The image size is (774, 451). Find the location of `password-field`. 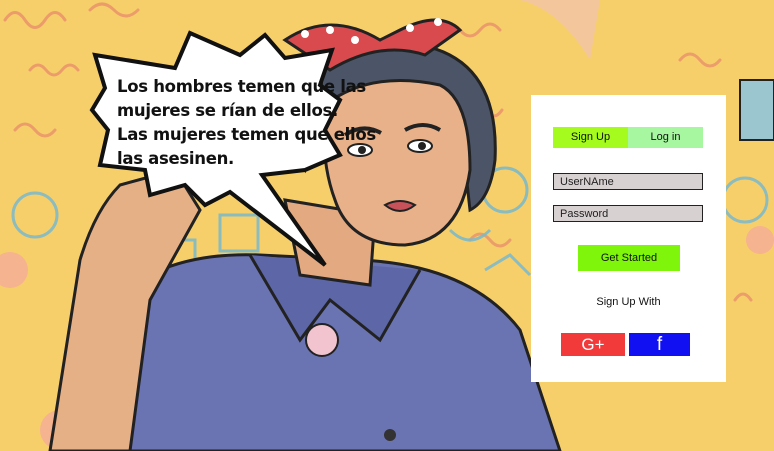

password-field is located at coordinates (628, 213).